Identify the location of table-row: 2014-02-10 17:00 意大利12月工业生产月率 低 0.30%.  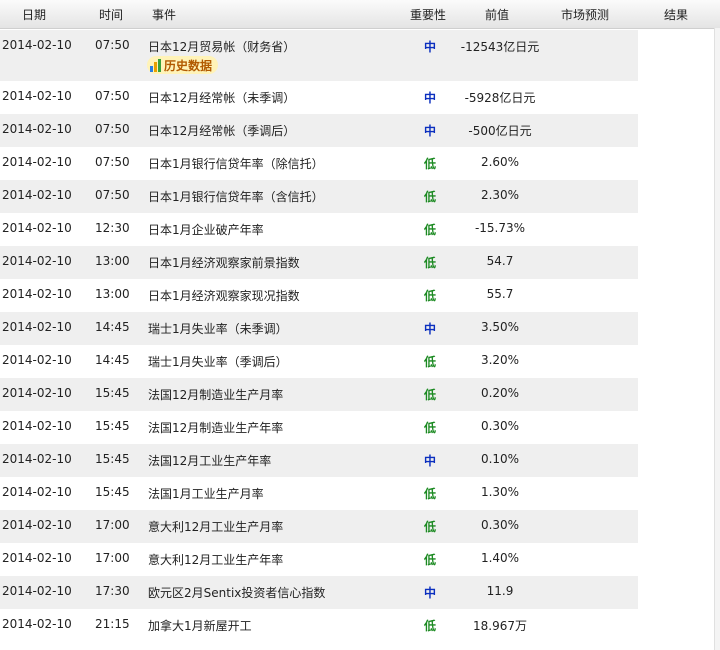
(360, 526).